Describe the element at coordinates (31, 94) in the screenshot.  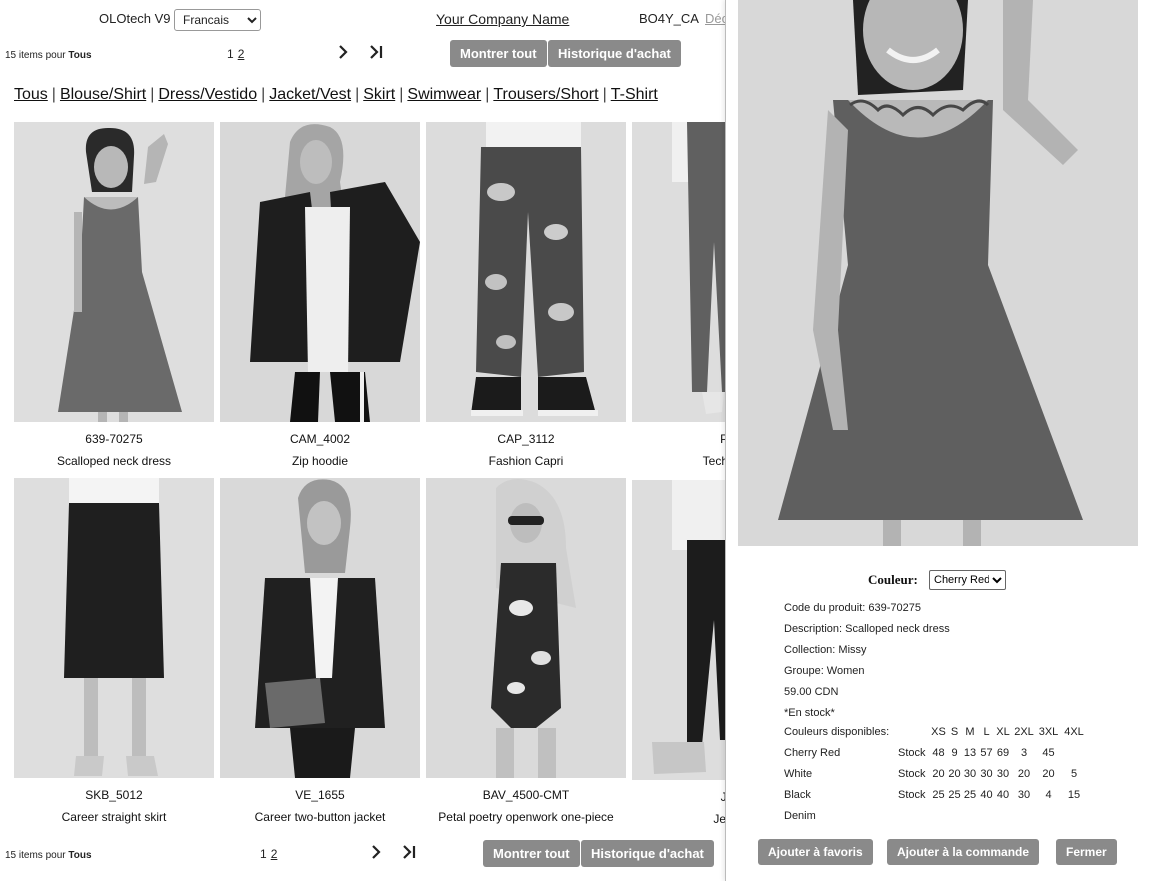
I see `category-link-tous: Tous` at that location.